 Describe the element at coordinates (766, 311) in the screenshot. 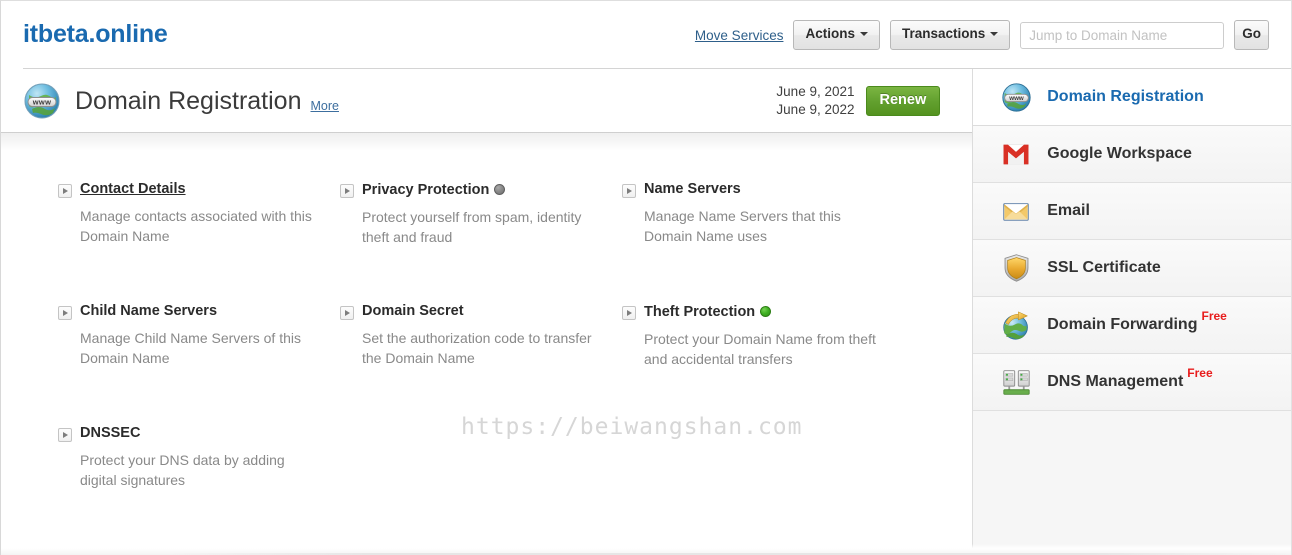

I see `status-dot-active-icon` at that location.